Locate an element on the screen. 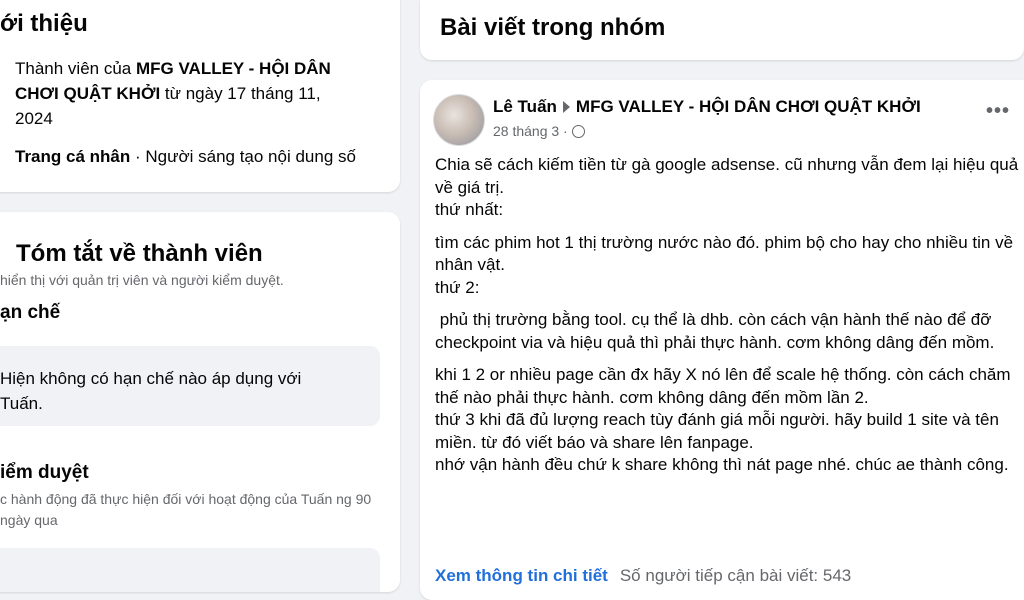  group-posts-title: Bài viết trong nhóm is located at coordinates (553, 27).